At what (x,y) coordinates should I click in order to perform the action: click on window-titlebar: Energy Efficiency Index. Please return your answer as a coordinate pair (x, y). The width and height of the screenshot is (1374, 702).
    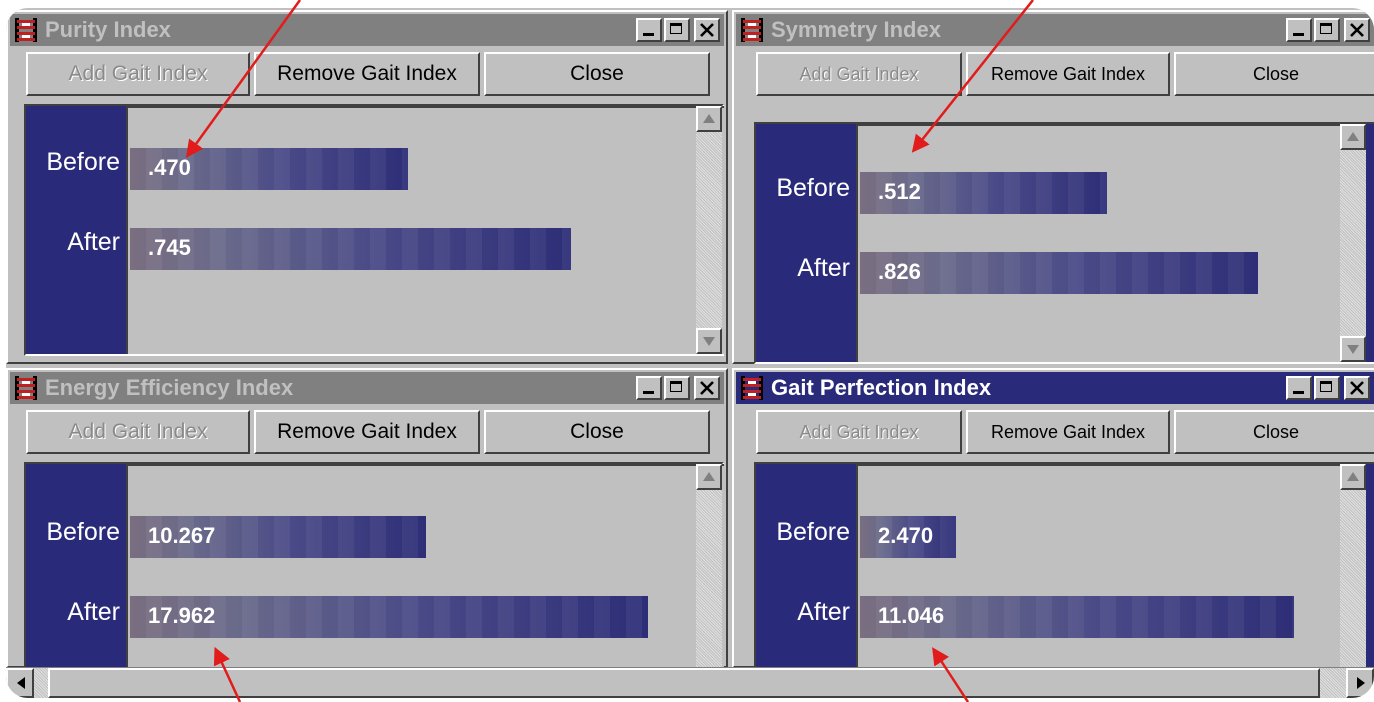
    Looking at the image, I should click on (367, 388).